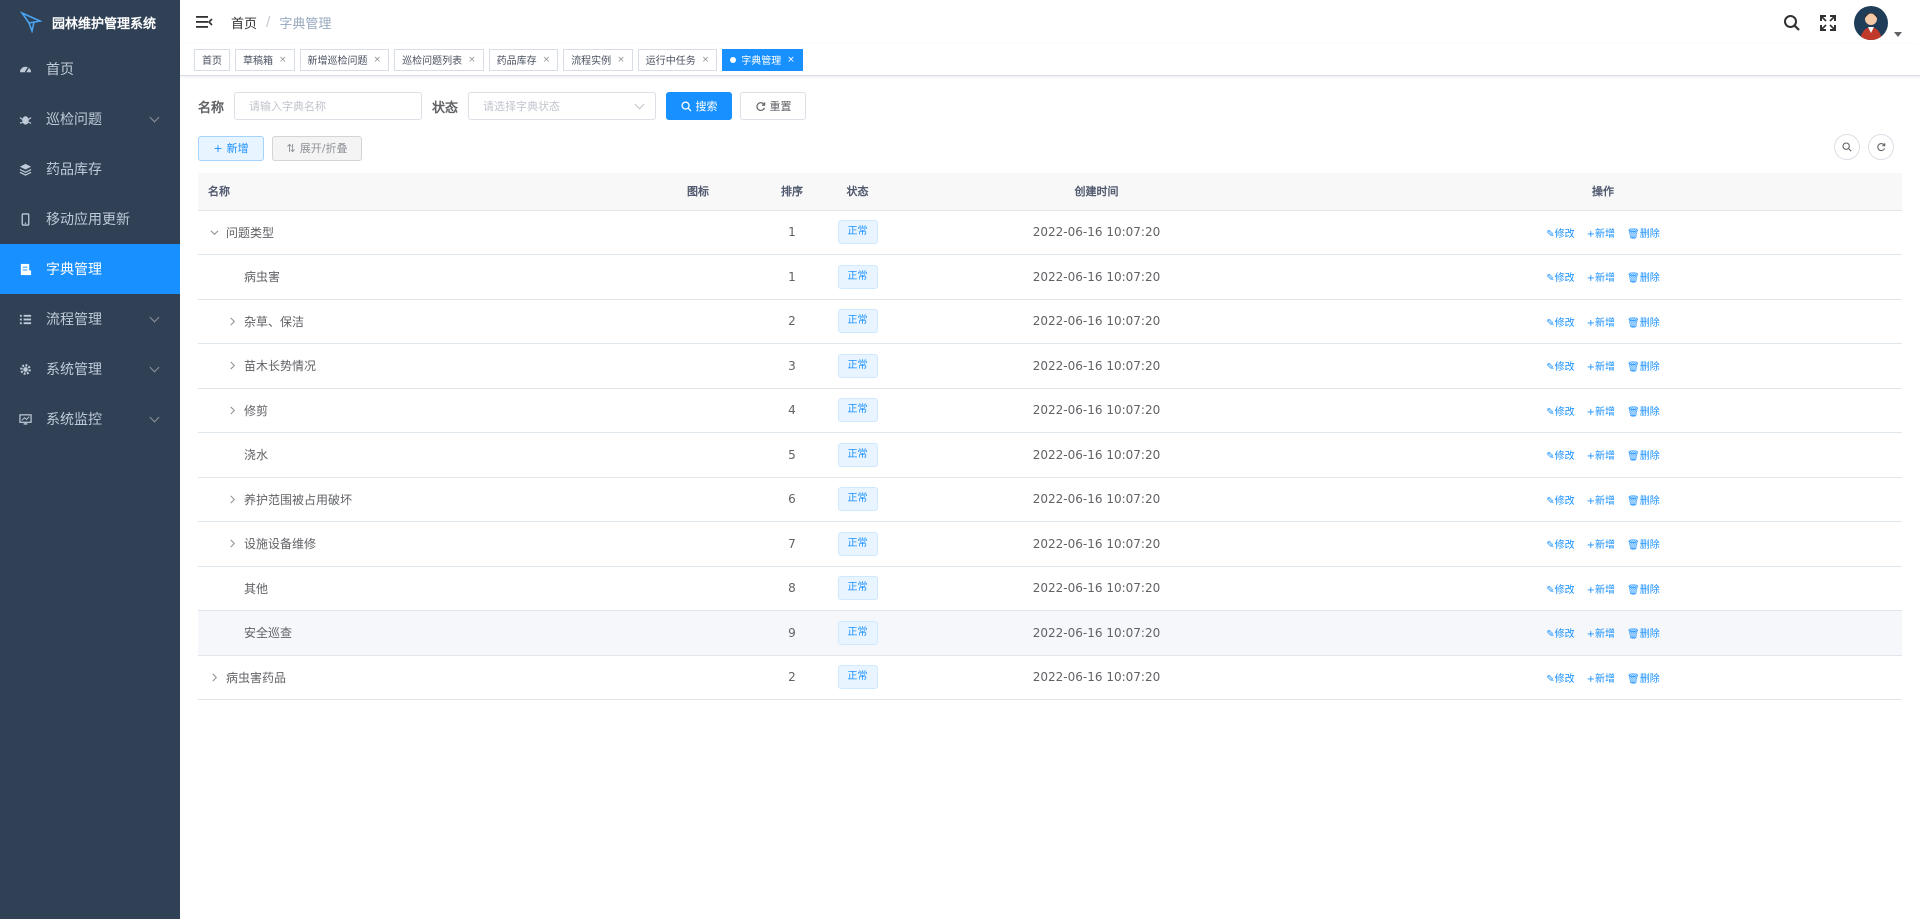 This screenshot has height=919, width=1920. I want to click on name-cell: 浇水, so click(418, 455).